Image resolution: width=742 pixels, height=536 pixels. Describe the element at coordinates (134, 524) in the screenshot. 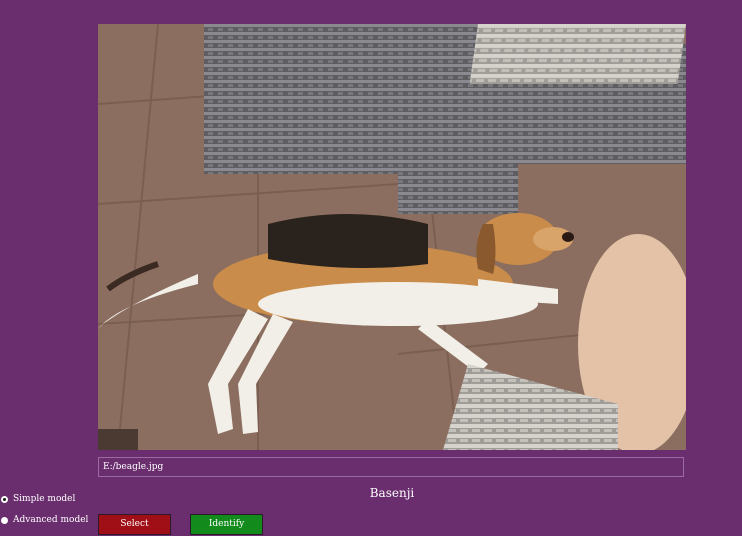

I see `select-button: Select` at that location.